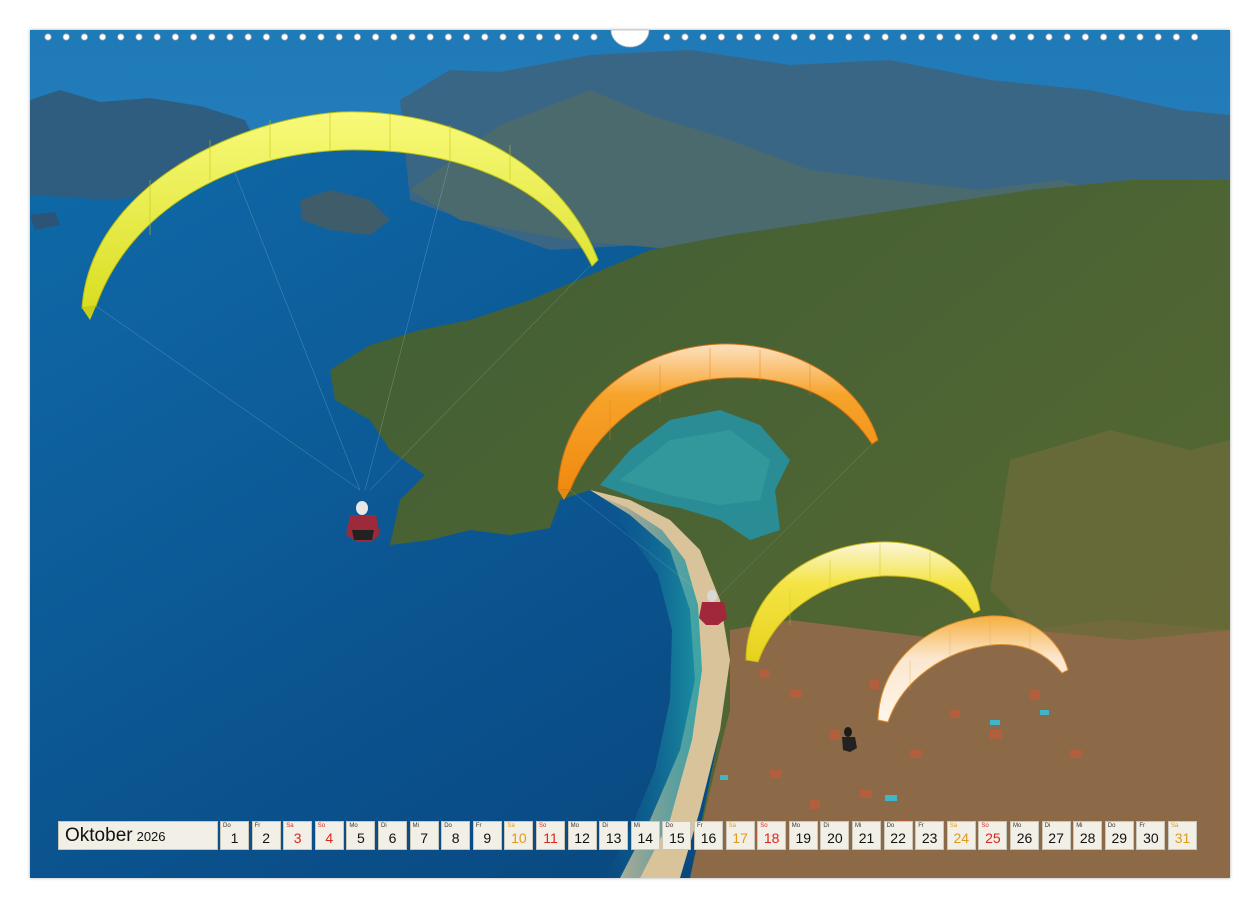 This screenshot has width=1260, height=908. What do you see at coordinates (99, 835) in the screenshot?
I see `month-name: Oktober` at bounding box center [99, 835].